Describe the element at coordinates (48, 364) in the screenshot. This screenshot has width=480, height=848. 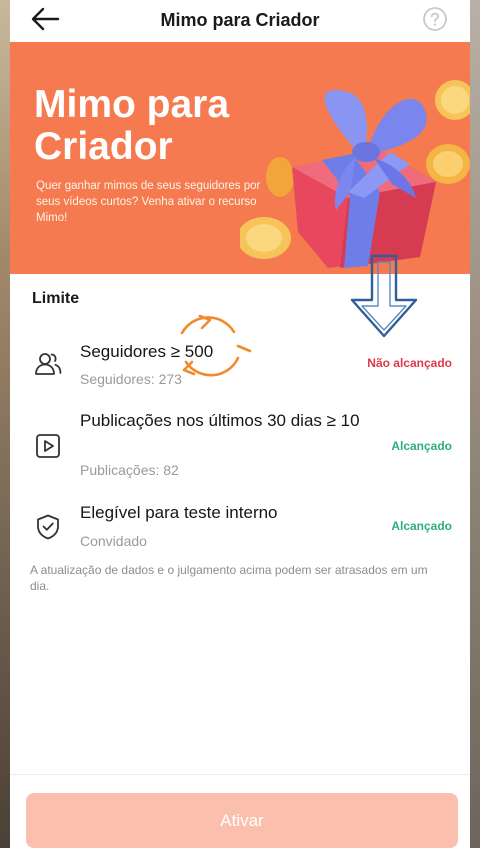
I see `users-icon` at that location.